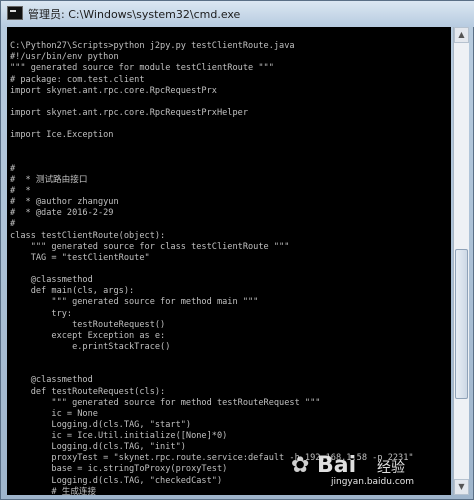  I want to click on cmd-app-icon, so click(15, 13).